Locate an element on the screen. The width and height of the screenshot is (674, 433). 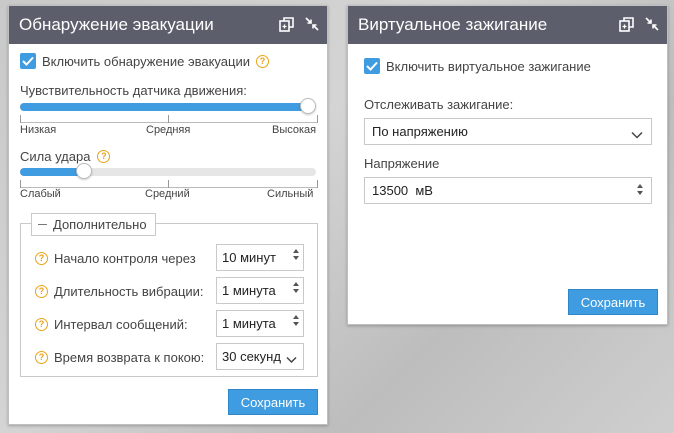
impact-tick-weak: Слабый is located at coordinates (40, 194).